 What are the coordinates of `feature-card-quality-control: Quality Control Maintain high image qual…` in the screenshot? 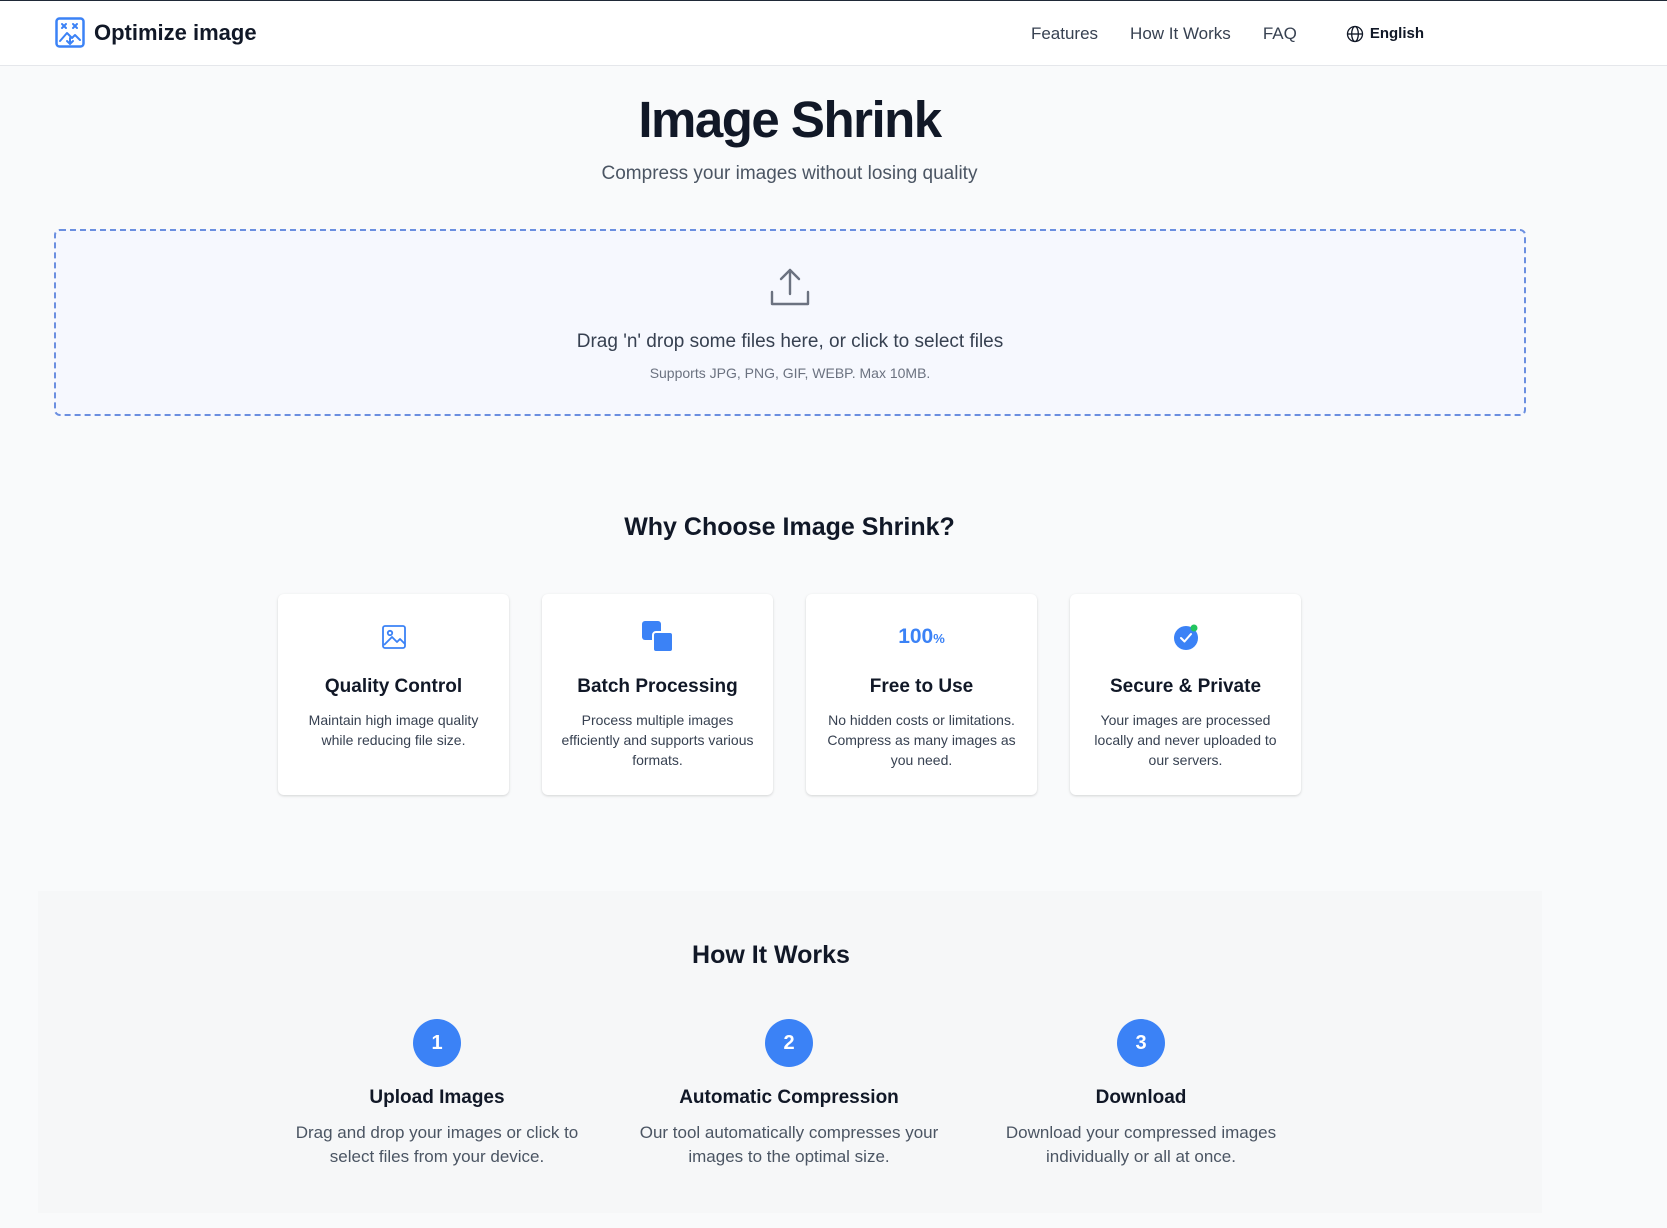 It's located at (393, 694).